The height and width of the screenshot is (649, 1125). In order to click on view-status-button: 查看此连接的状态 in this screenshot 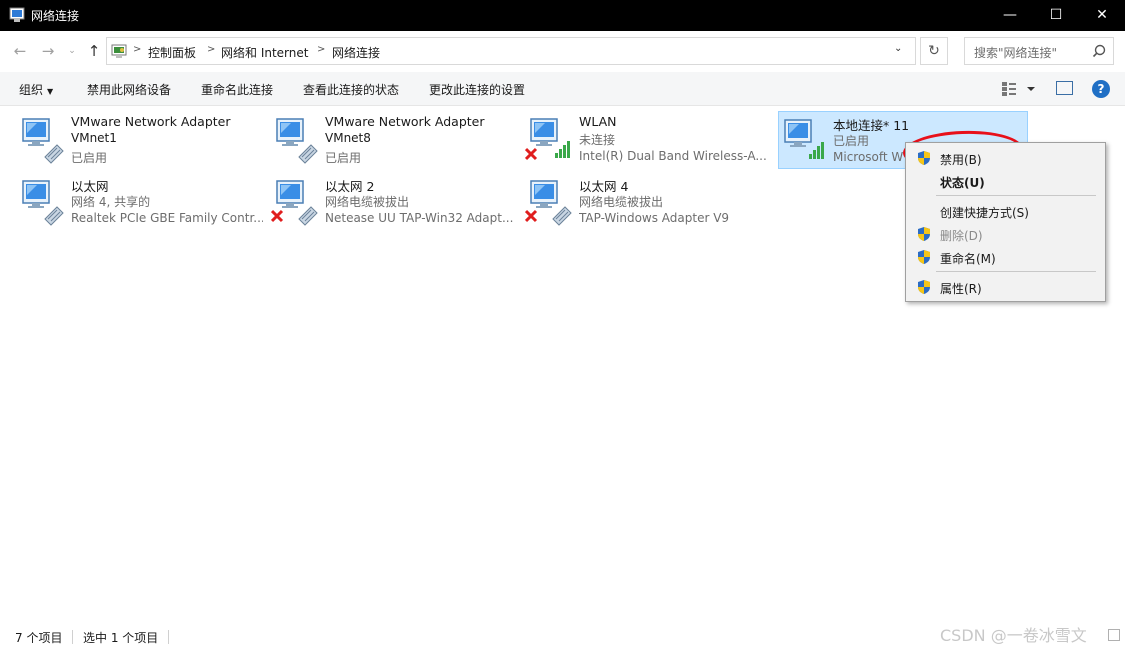, I will do `click(351, 89)`.